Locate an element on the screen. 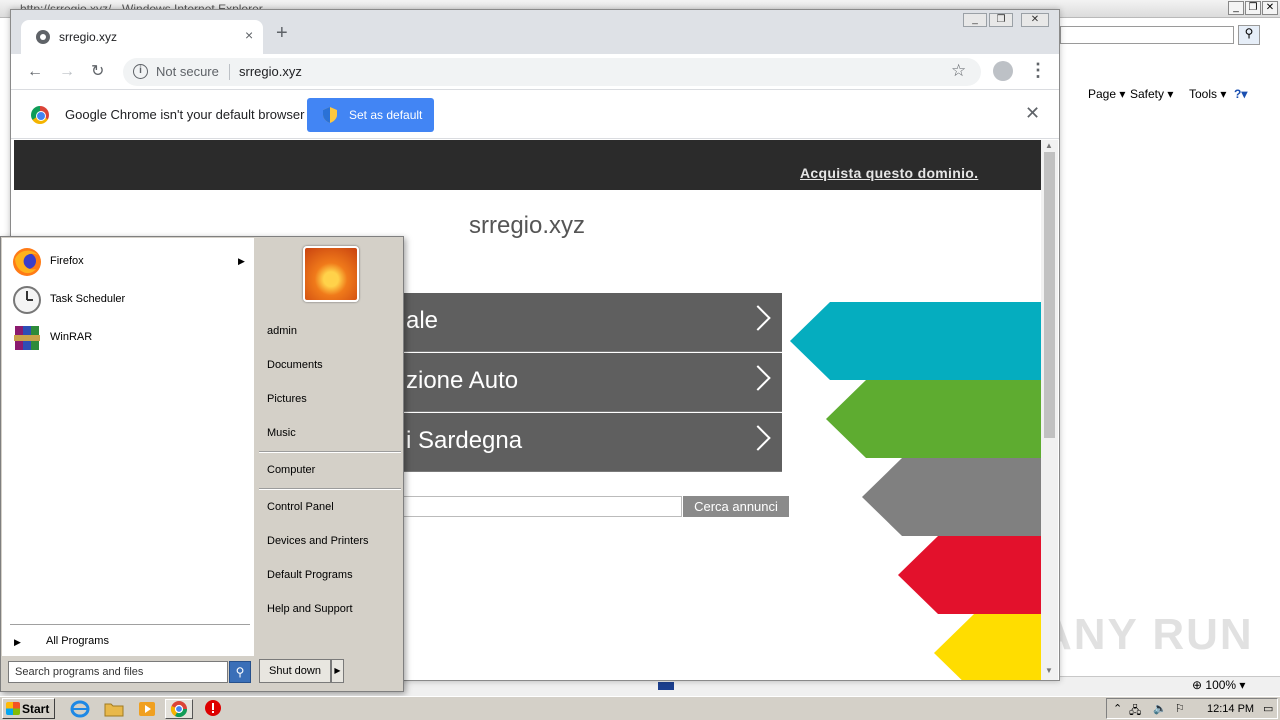 This screenshot has width=1280, height=720. show-hidden-icons-icon: ⌃ is located at coordinates (1117, 708).